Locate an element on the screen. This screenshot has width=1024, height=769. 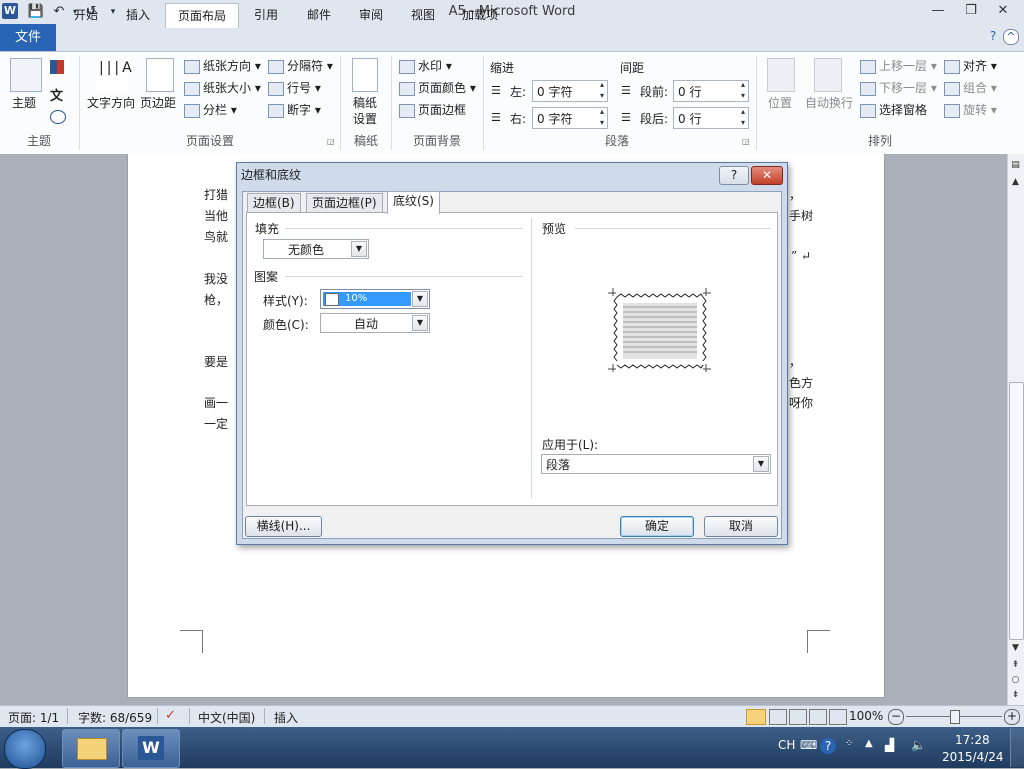
tab-mailings: 邮件 is located at coordinates (319, 15).